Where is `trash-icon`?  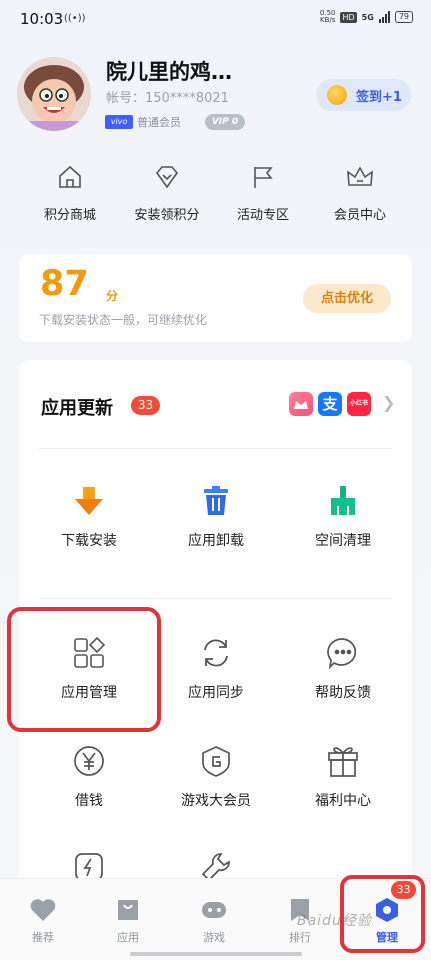
trash-icon is located at coordinates (216, 500).